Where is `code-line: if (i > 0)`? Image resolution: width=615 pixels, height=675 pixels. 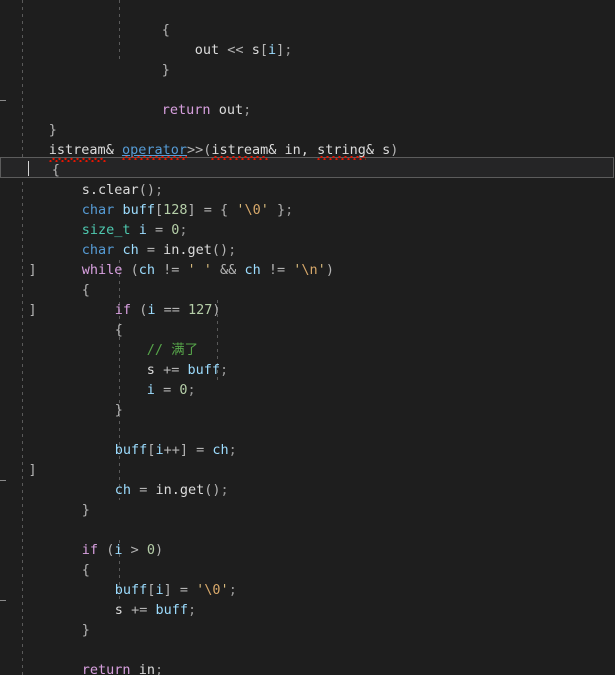
code-line: if (i > 0) is located at coordinates (307, 539).